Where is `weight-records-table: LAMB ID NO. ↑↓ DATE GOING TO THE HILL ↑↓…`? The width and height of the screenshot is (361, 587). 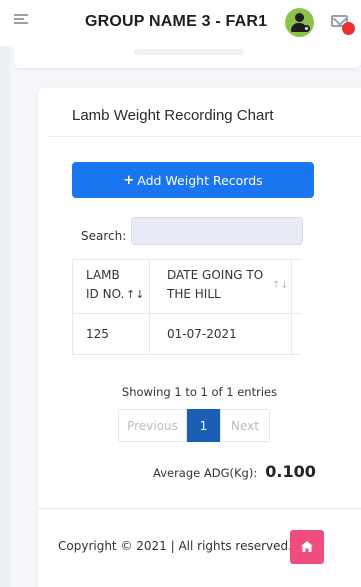
weight-records-table: LAMB ID NO. ↑↓ DATE GOING TO THE HILL ↑↓… is located at coordinates (187, 307).